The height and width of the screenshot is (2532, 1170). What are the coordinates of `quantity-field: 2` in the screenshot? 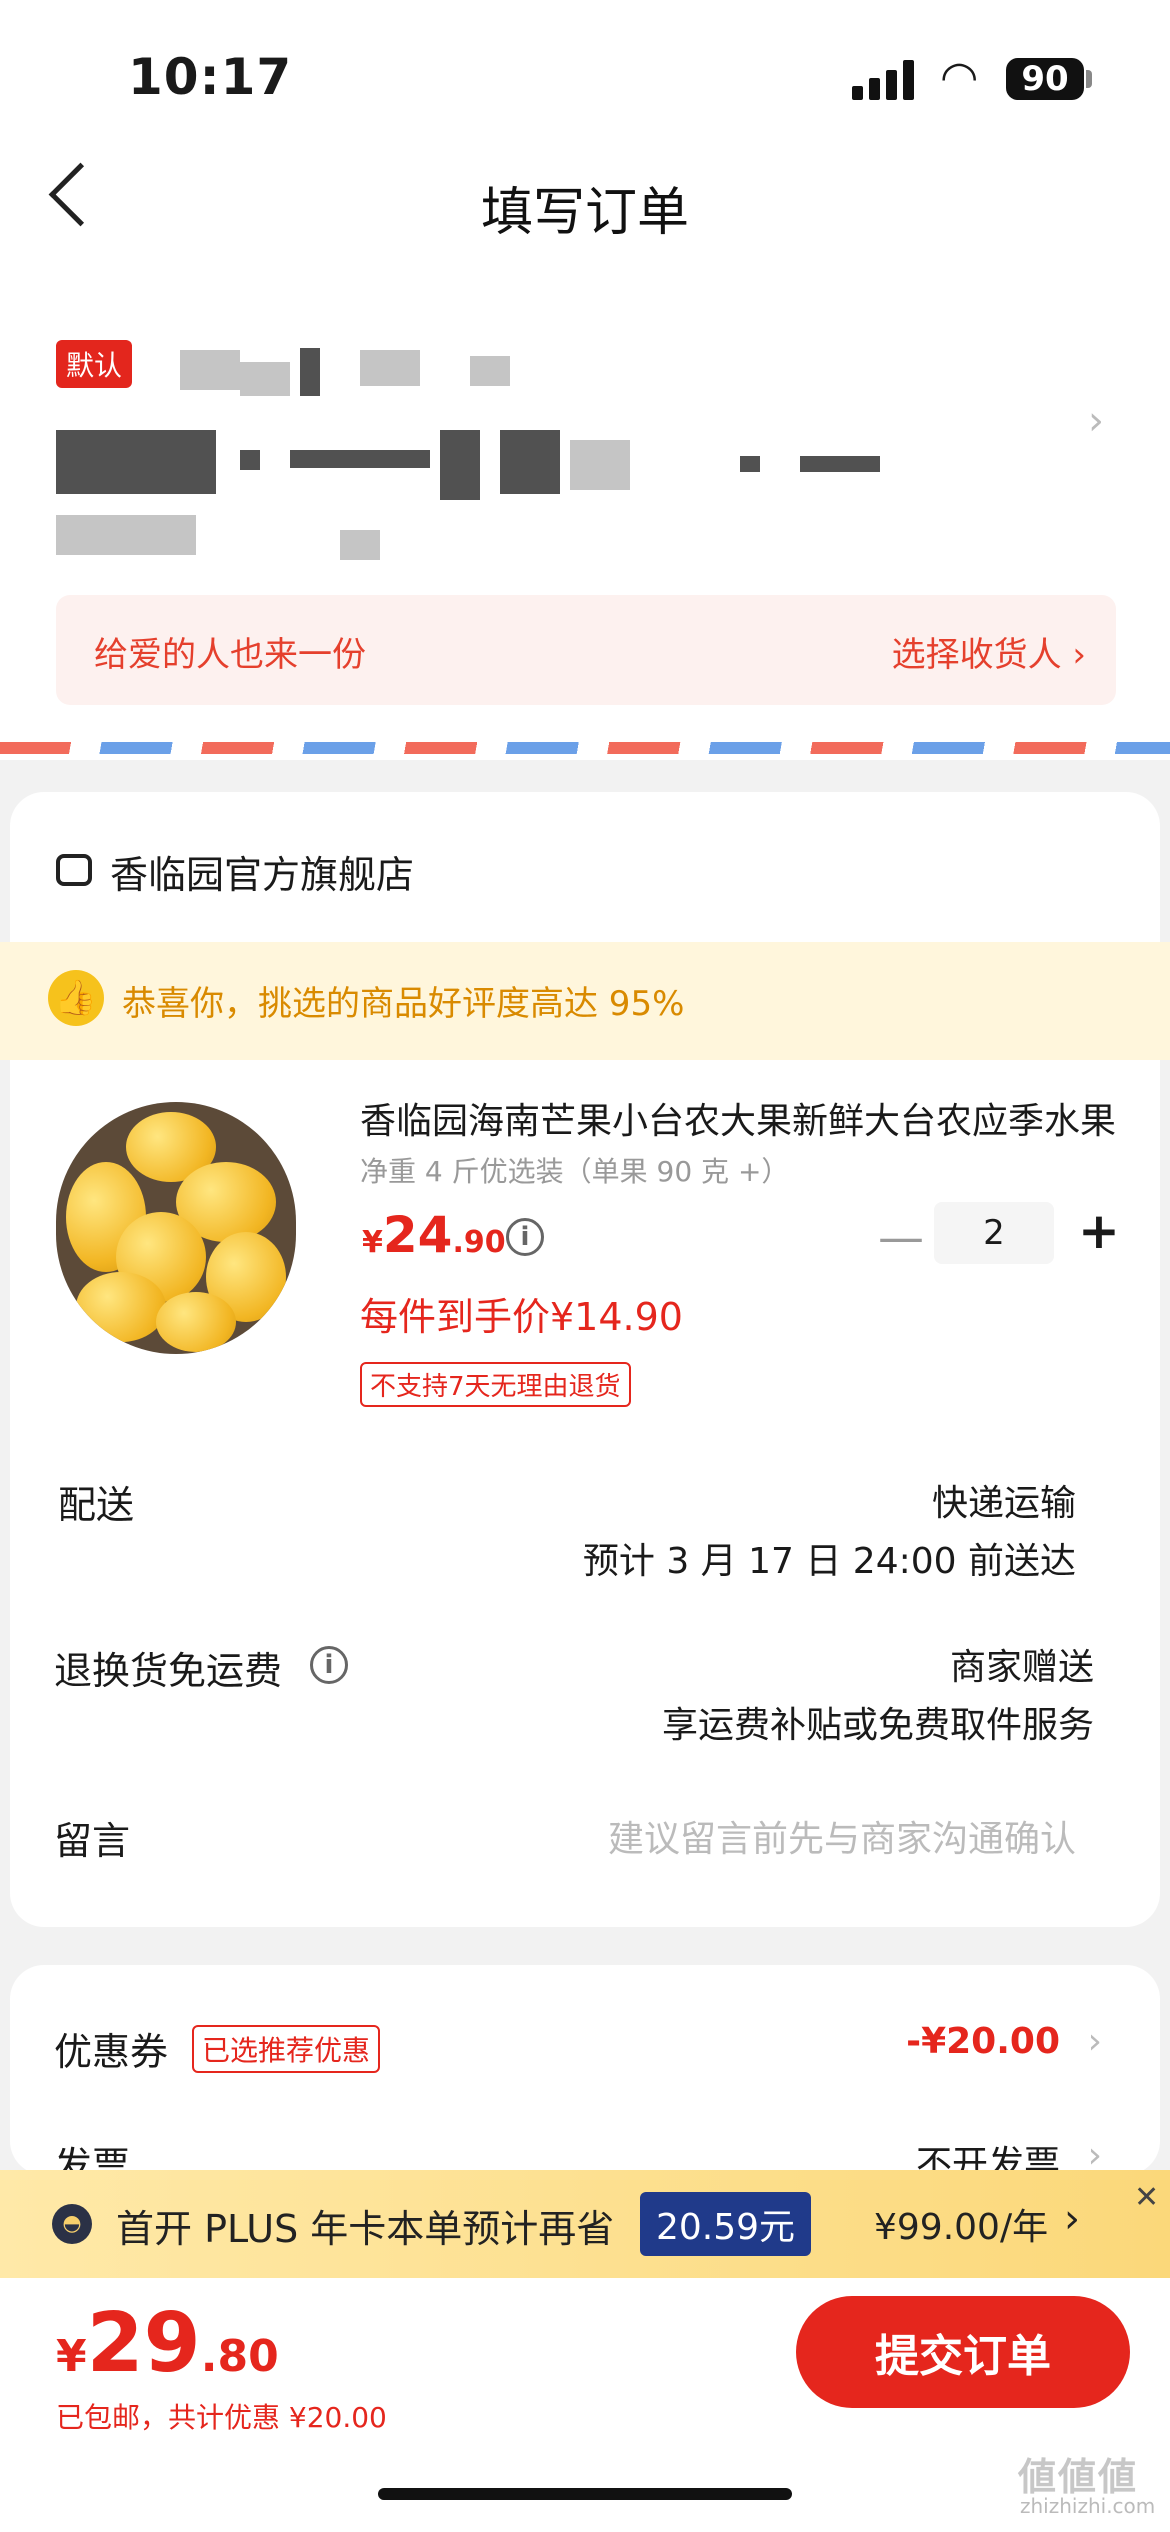 It's located at (994, 1233).